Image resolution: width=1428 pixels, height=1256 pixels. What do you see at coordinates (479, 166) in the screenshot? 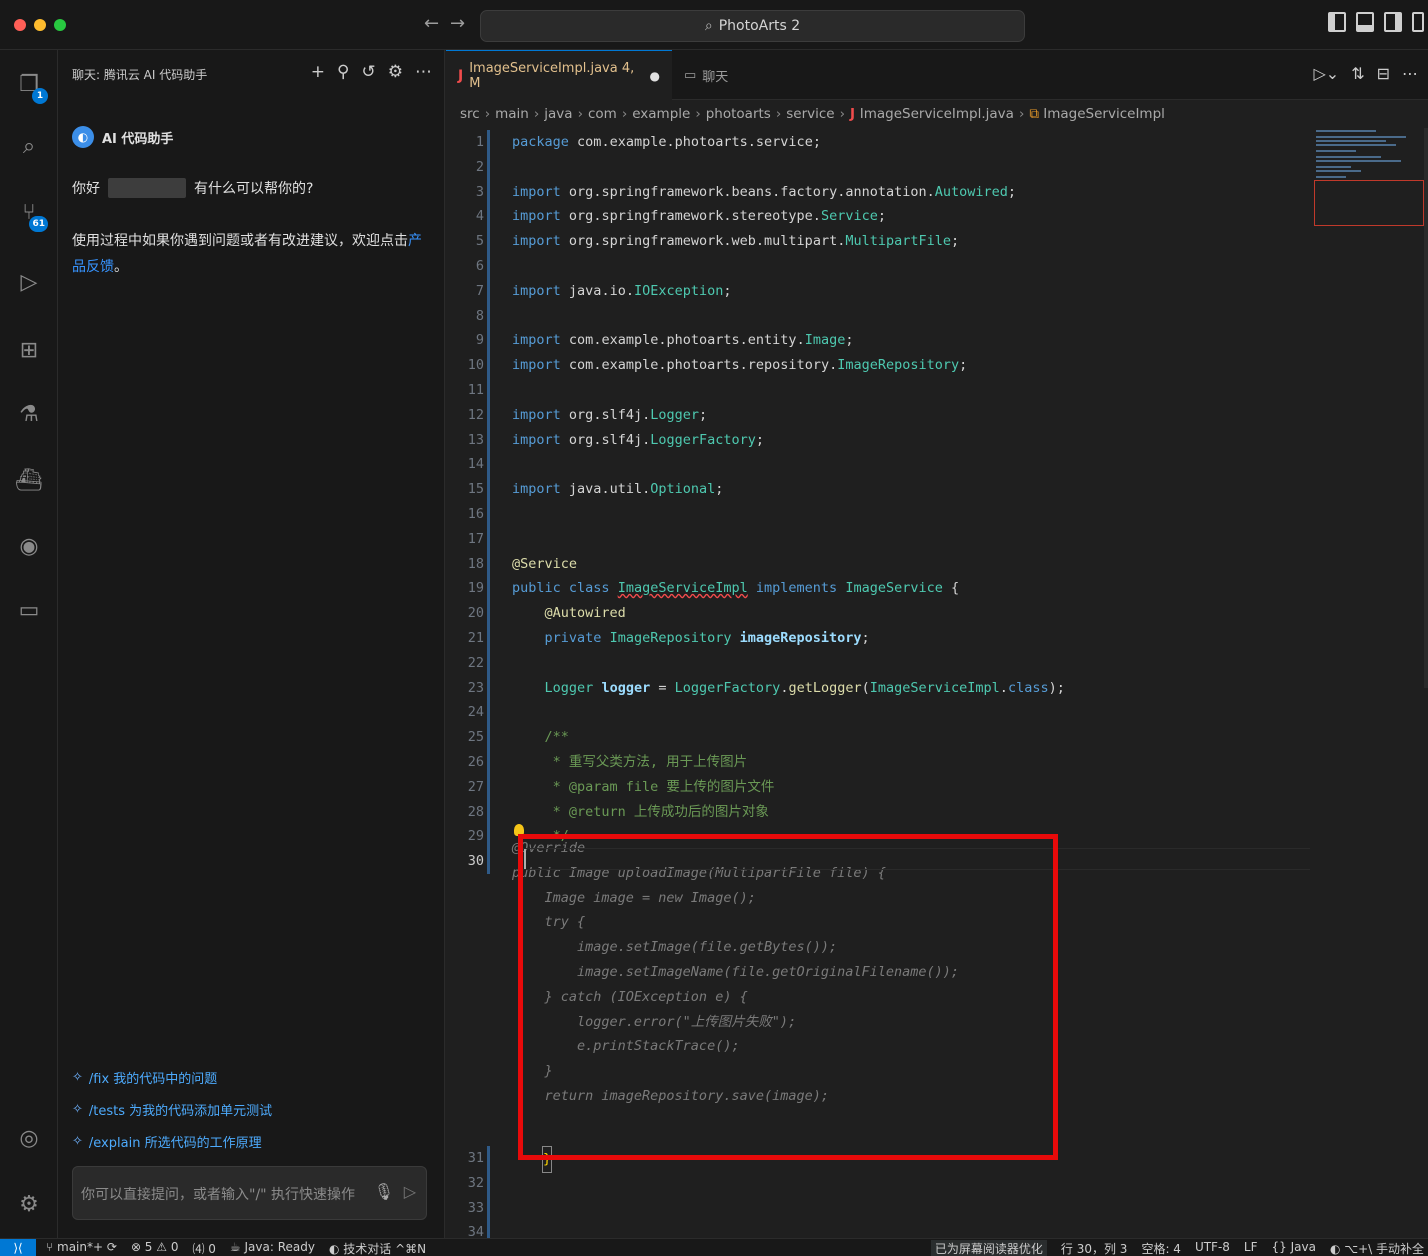
I see `line-number: 2` at bounding box center [479, 166].